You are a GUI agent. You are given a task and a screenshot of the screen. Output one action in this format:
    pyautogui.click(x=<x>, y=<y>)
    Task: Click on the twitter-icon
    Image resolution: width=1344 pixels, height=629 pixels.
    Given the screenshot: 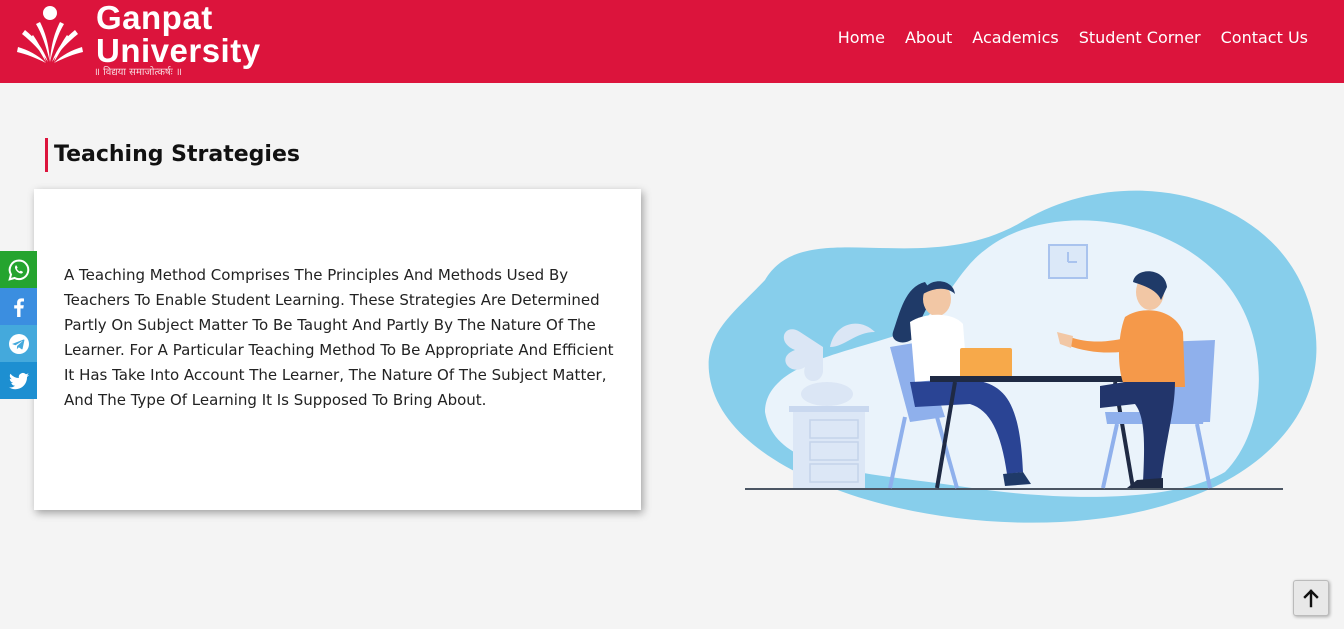 What is the action you would take?
    pyautogui.click(x=18, y=380)
    